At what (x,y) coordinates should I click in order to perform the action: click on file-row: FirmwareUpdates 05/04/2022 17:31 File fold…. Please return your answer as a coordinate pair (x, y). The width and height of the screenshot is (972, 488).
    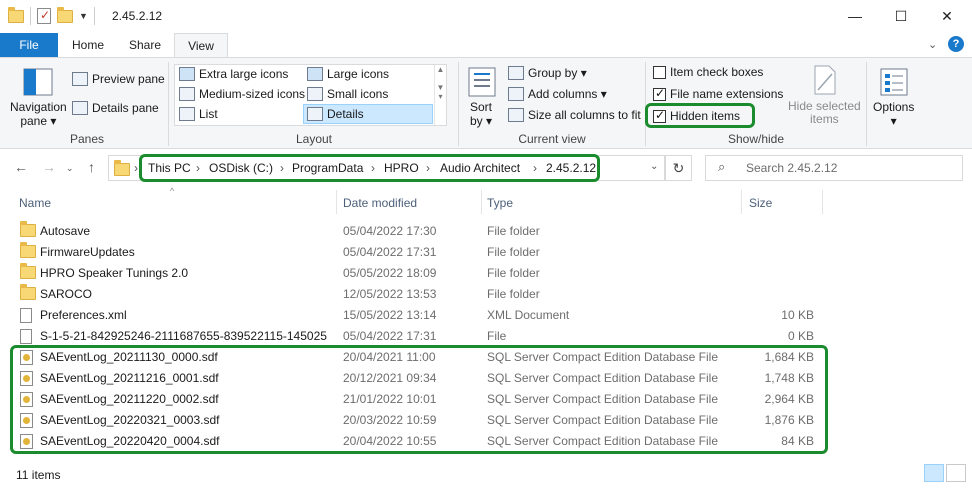
    Looking at the image, I should click on (486, 252).